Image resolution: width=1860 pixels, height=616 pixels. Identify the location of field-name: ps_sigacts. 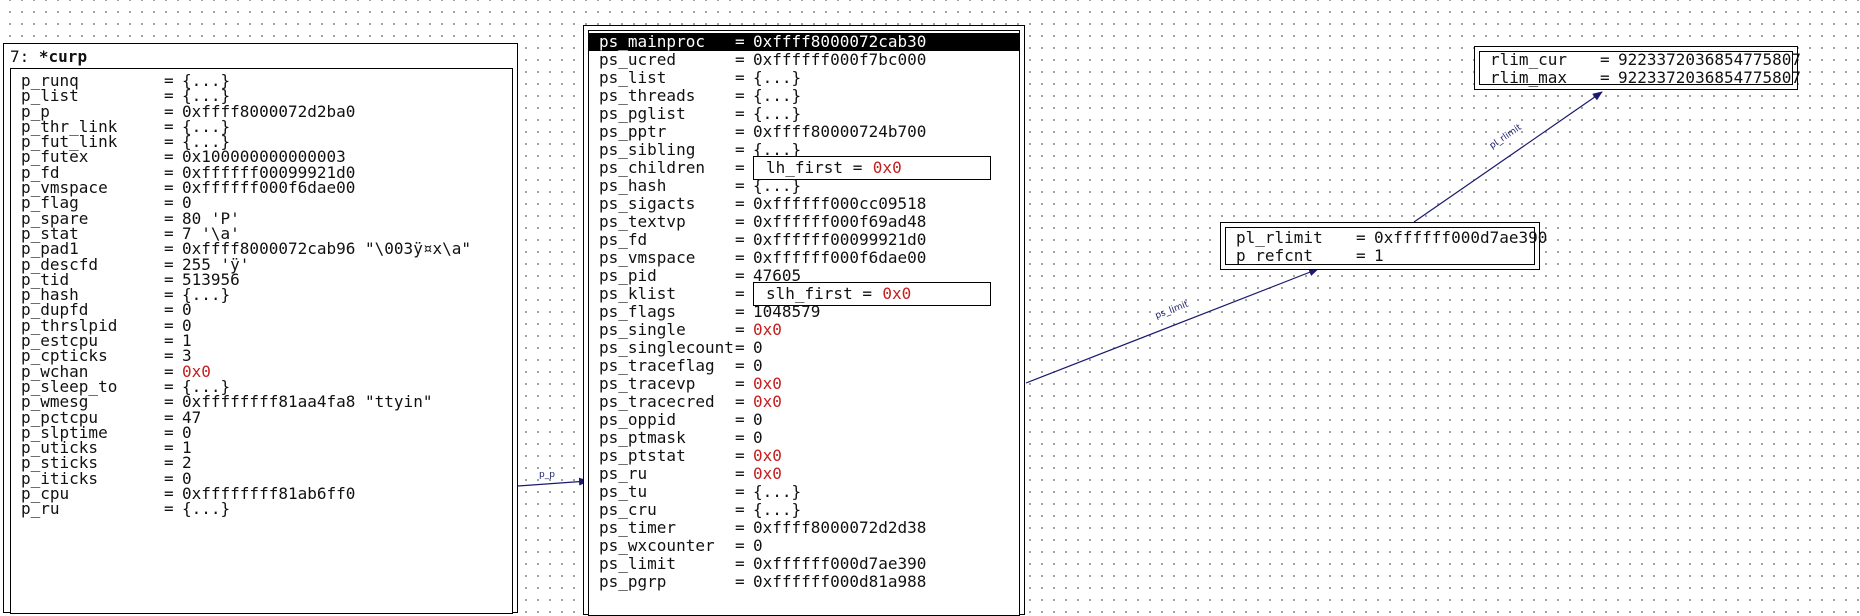
(647, 203).